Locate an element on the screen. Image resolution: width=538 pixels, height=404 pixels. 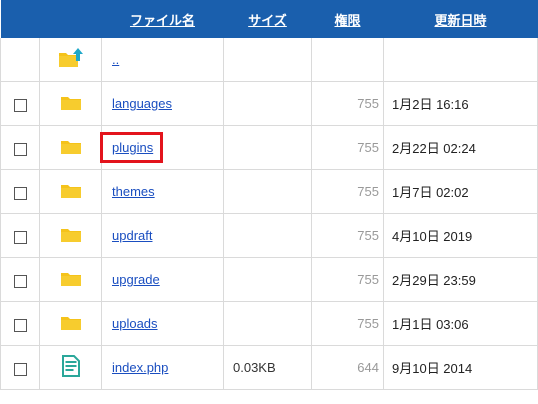
file-name-link: plugins is located at coordinates (132, 147).